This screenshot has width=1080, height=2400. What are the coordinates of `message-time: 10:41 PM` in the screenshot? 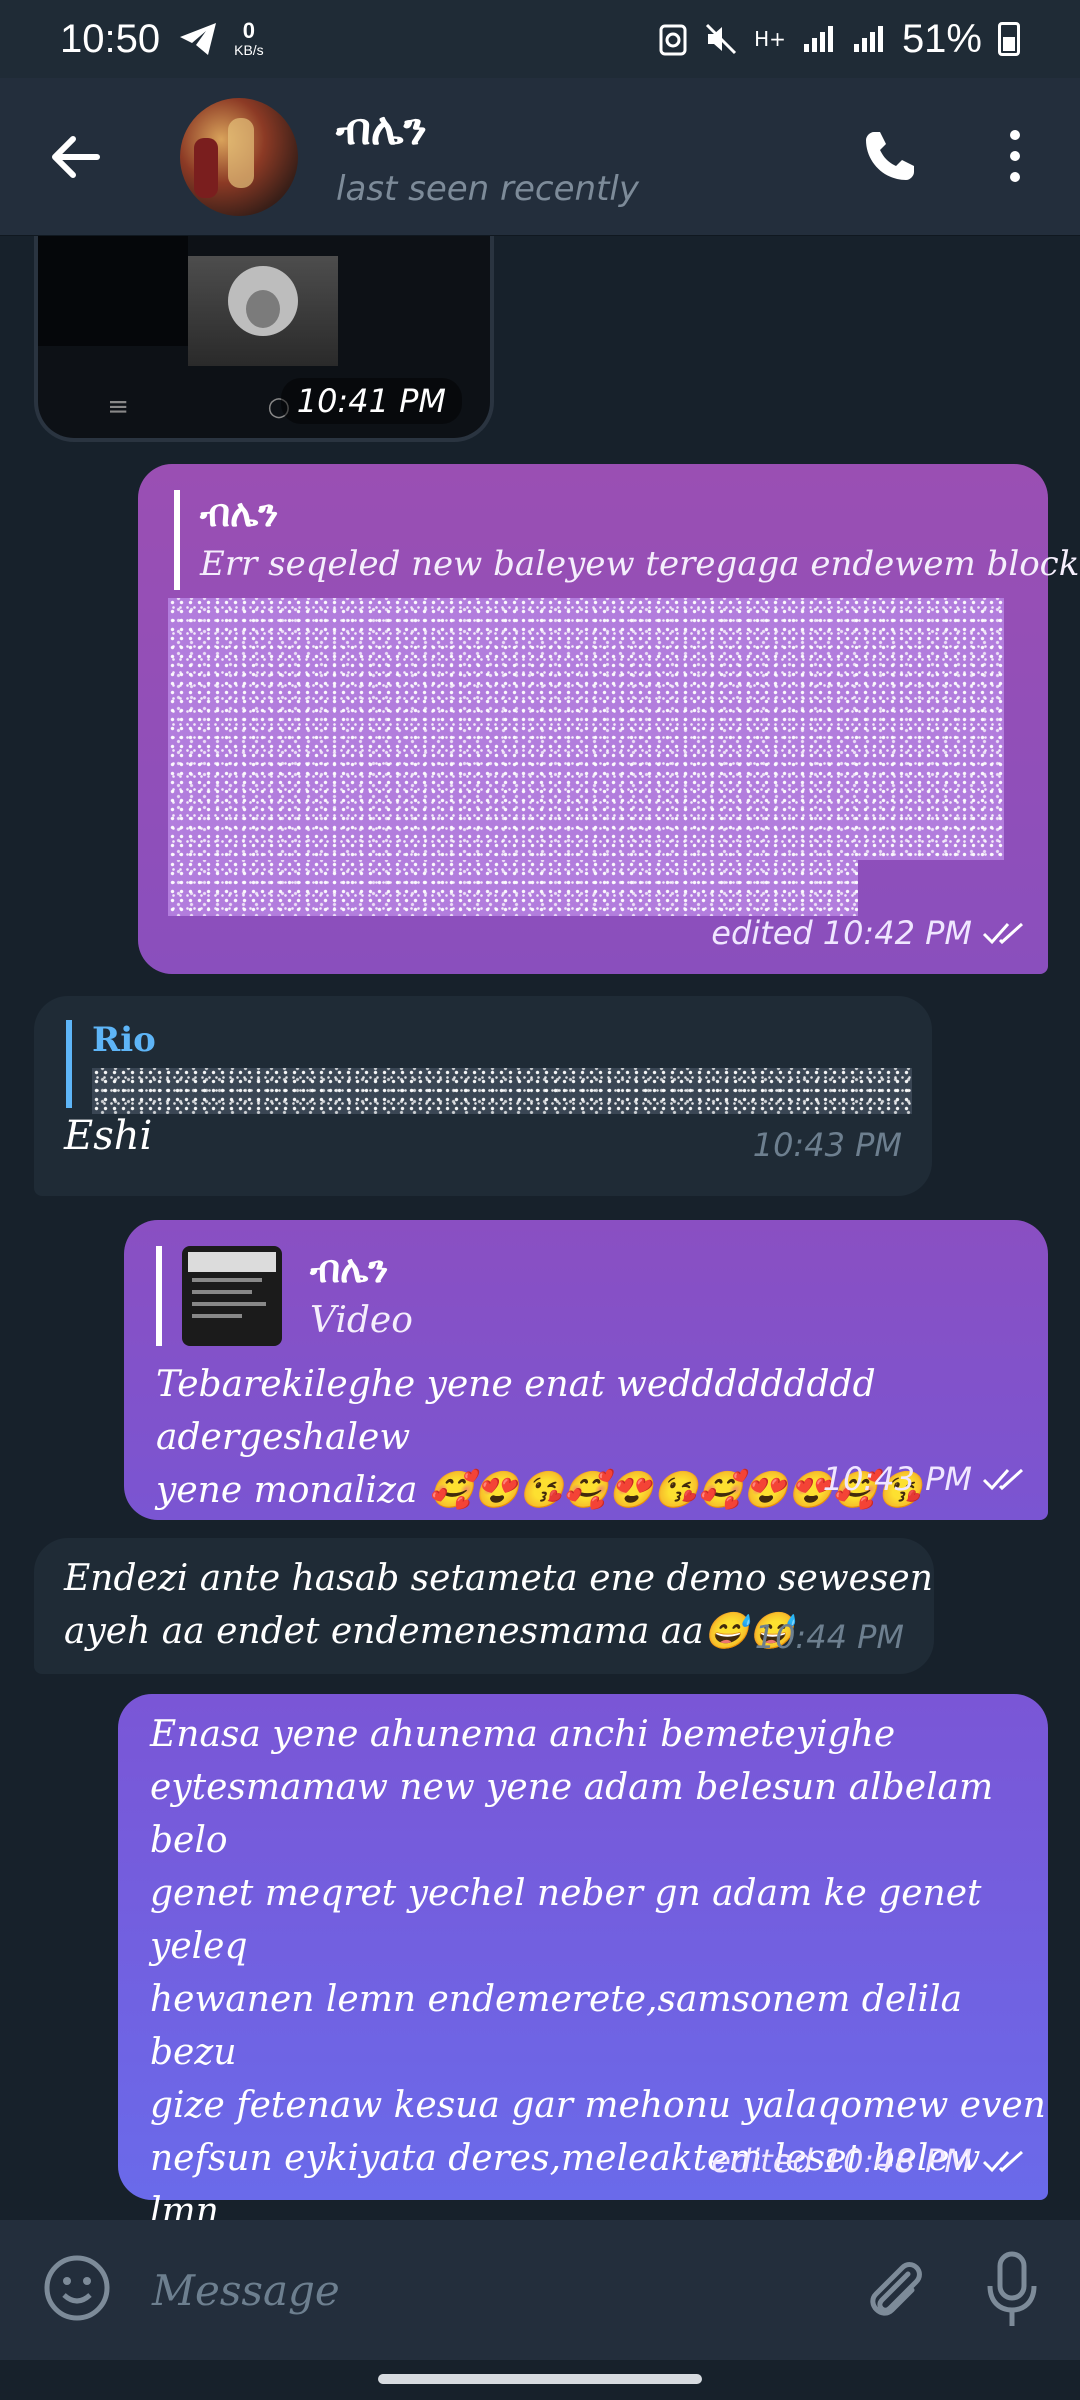 It's located at (371, 401).